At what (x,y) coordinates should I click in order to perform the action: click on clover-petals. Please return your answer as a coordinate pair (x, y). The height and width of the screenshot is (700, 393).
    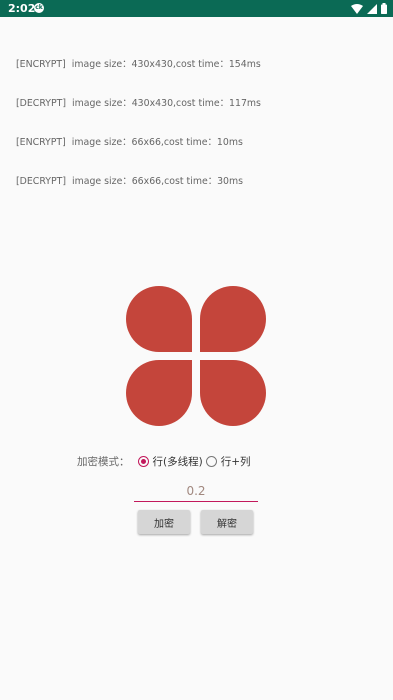
    Looking at the image, I should click on (196, 356).